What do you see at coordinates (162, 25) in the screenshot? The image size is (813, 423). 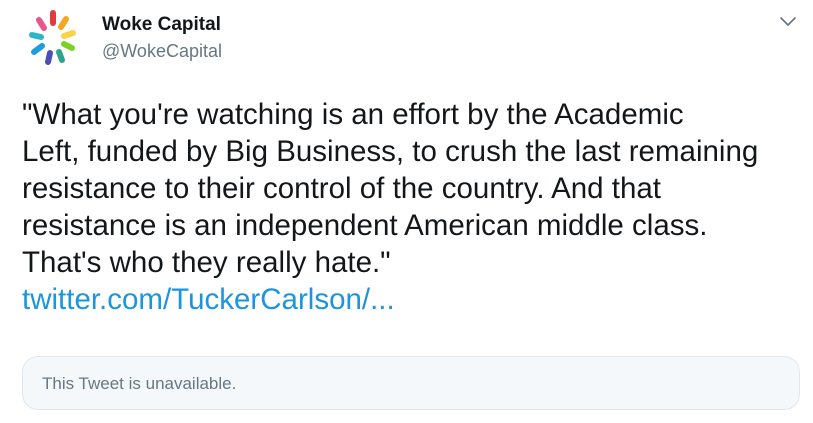 I see `author-display-name: Woke Capital` at bounding box center [162, 25].